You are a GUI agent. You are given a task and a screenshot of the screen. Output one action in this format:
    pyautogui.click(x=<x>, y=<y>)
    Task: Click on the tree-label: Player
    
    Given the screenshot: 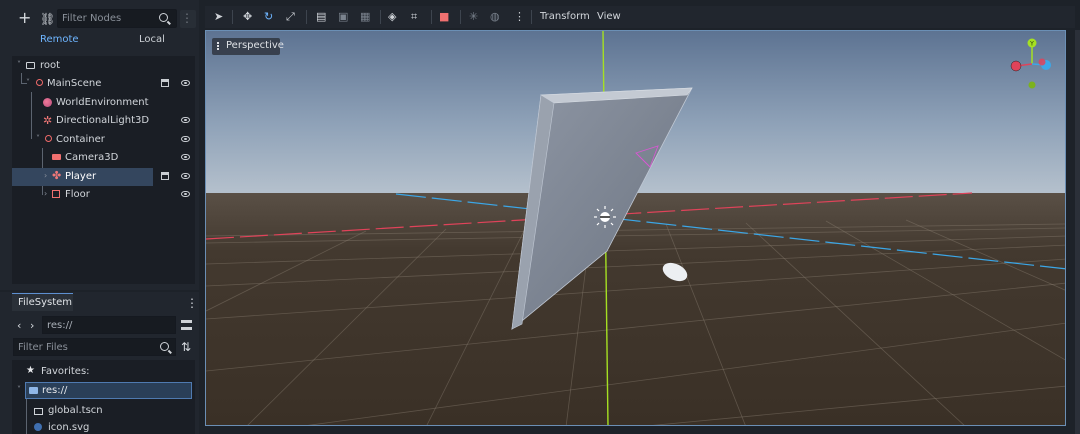 What is the action you would take?
    pyautogui.click(x=81, y=176)
    